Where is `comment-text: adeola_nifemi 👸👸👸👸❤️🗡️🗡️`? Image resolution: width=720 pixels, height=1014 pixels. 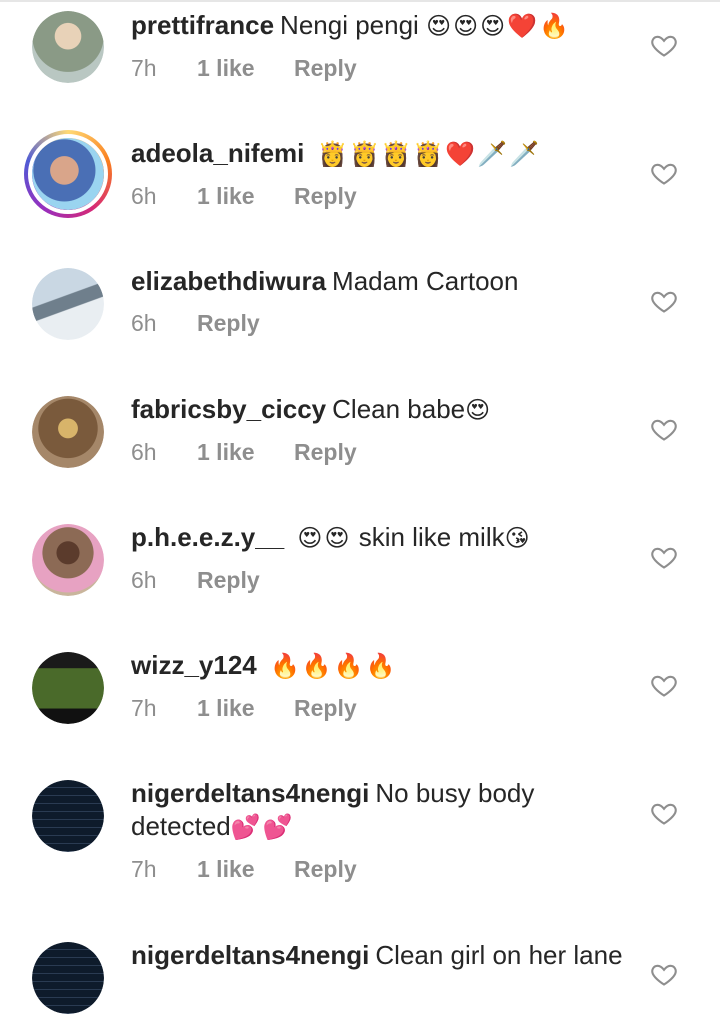 comment-text: adeola_nifemi 👸👸👸👸❤️🗡️🗡️ is located at coordinates (381, 154).